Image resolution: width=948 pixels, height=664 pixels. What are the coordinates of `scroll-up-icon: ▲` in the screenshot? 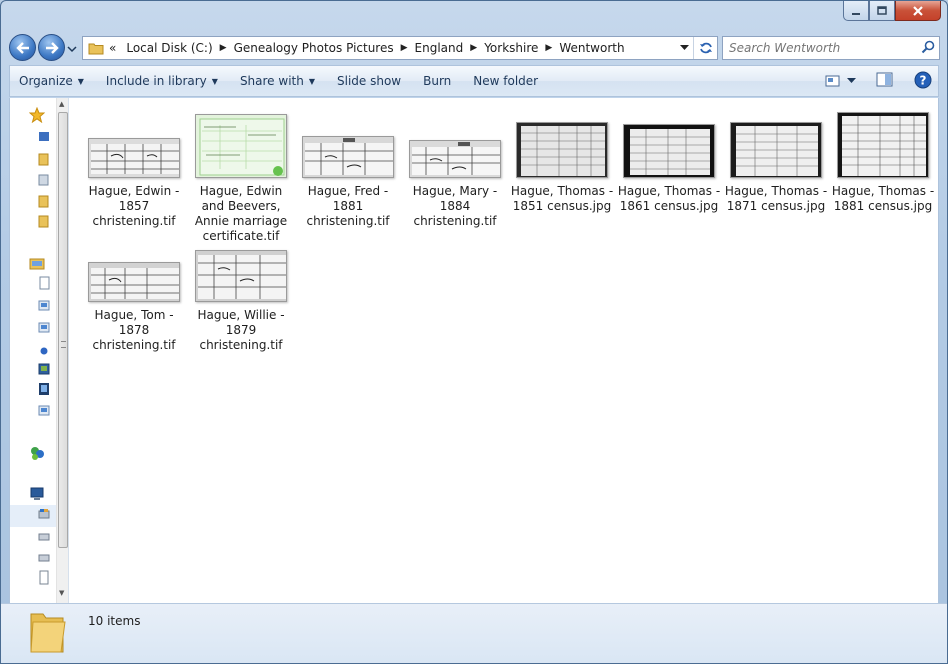 It's located at (61, 104).